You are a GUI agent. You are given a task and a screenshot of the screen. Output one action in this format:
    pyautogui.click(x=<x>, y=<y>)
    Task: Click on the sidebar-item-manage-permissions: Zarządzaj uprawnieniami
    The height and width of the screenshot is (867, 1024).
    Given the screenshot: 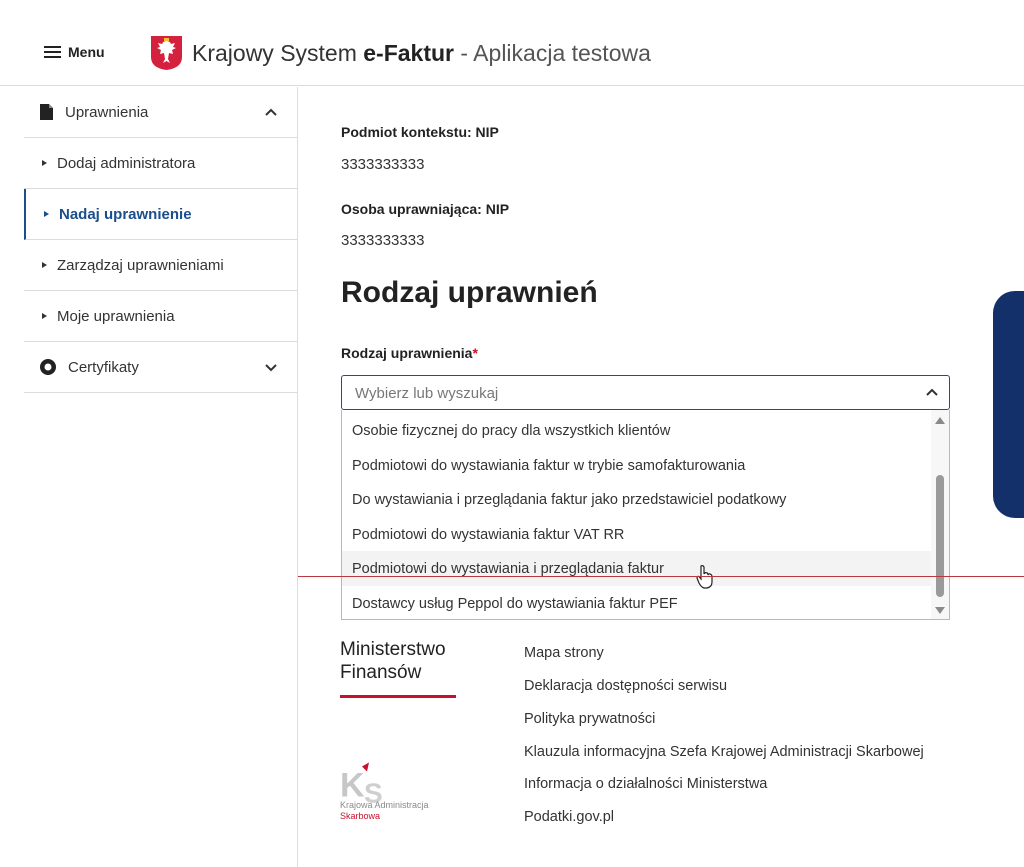 What is the action you would take?
    pyautogui.click(x=161, y=265)
    